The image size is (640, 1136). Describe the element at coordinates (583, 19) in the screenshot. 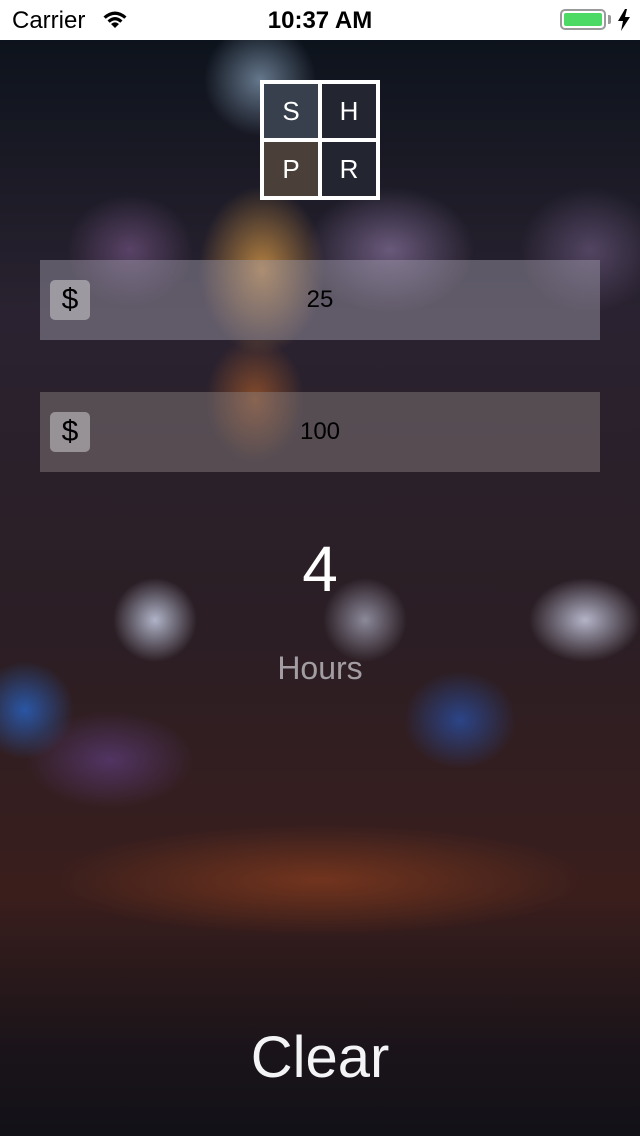

I see `battery-icon` at that location.